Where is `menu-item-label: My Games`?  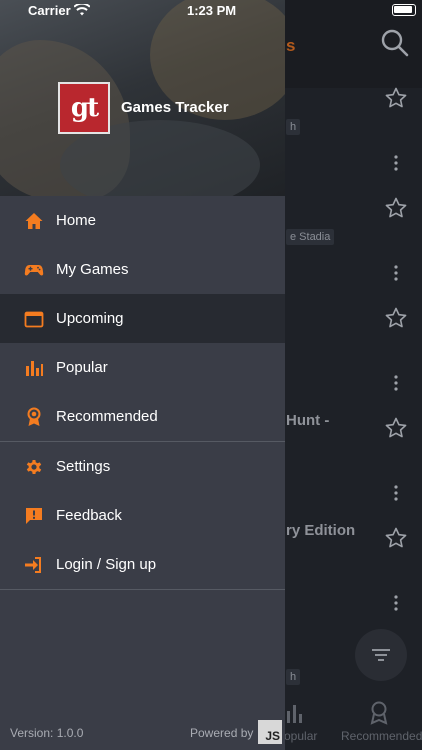 menu-item-label: My Games is located at coordinates (92, 269).